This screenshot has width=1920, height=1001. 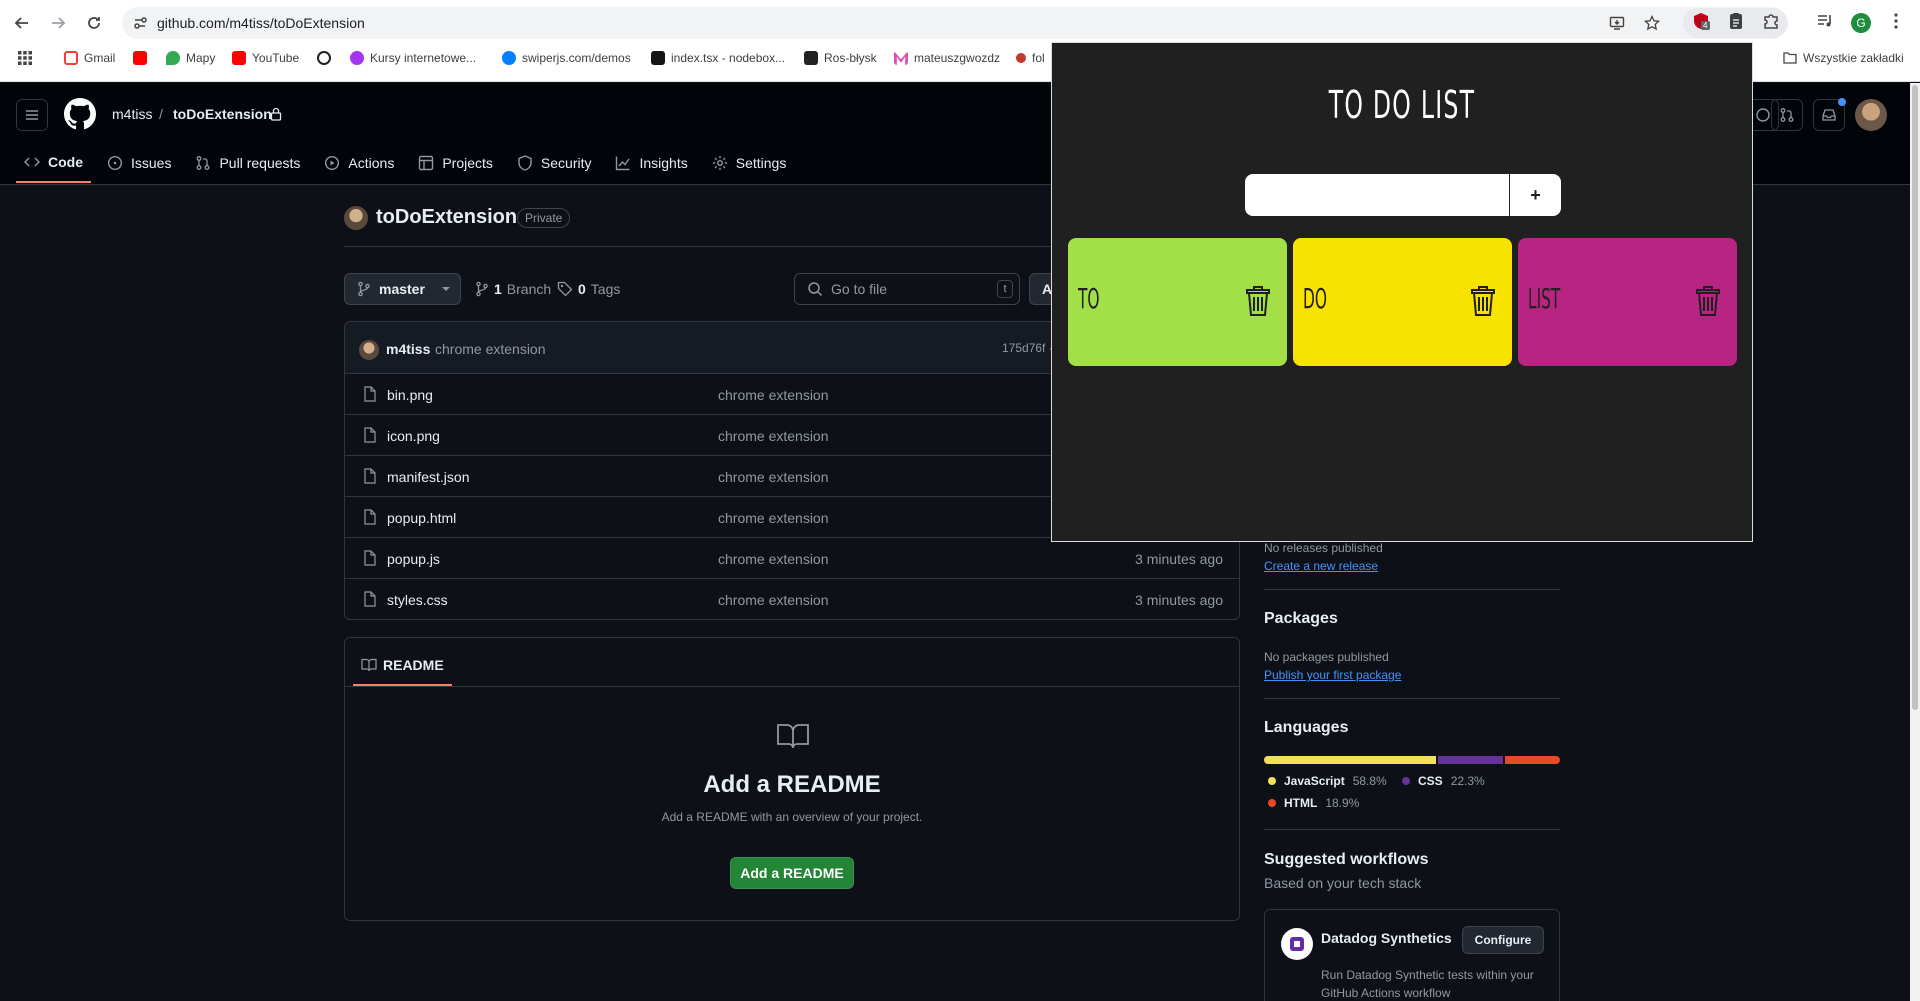 I want to click on github-logo-icon, so click(x=80, y=114).